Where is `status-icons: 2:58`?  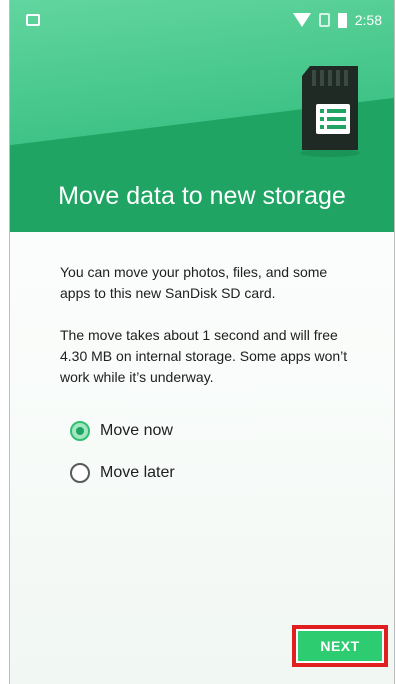
status-icons: 2:58 is located at coordinates (337, 20).